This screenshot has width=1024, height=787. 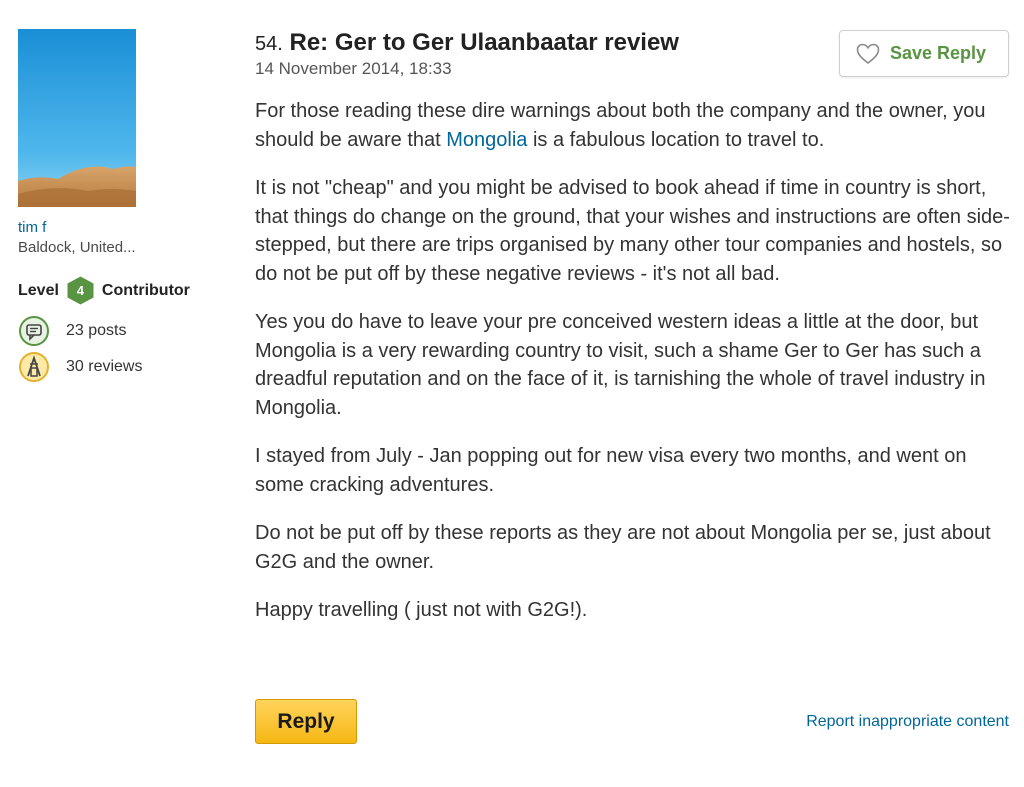 What do you see at coordinates (104, 366) in the screenshot?
I see `reviews-count: 30 reviews` at bounding box center [104, 366].